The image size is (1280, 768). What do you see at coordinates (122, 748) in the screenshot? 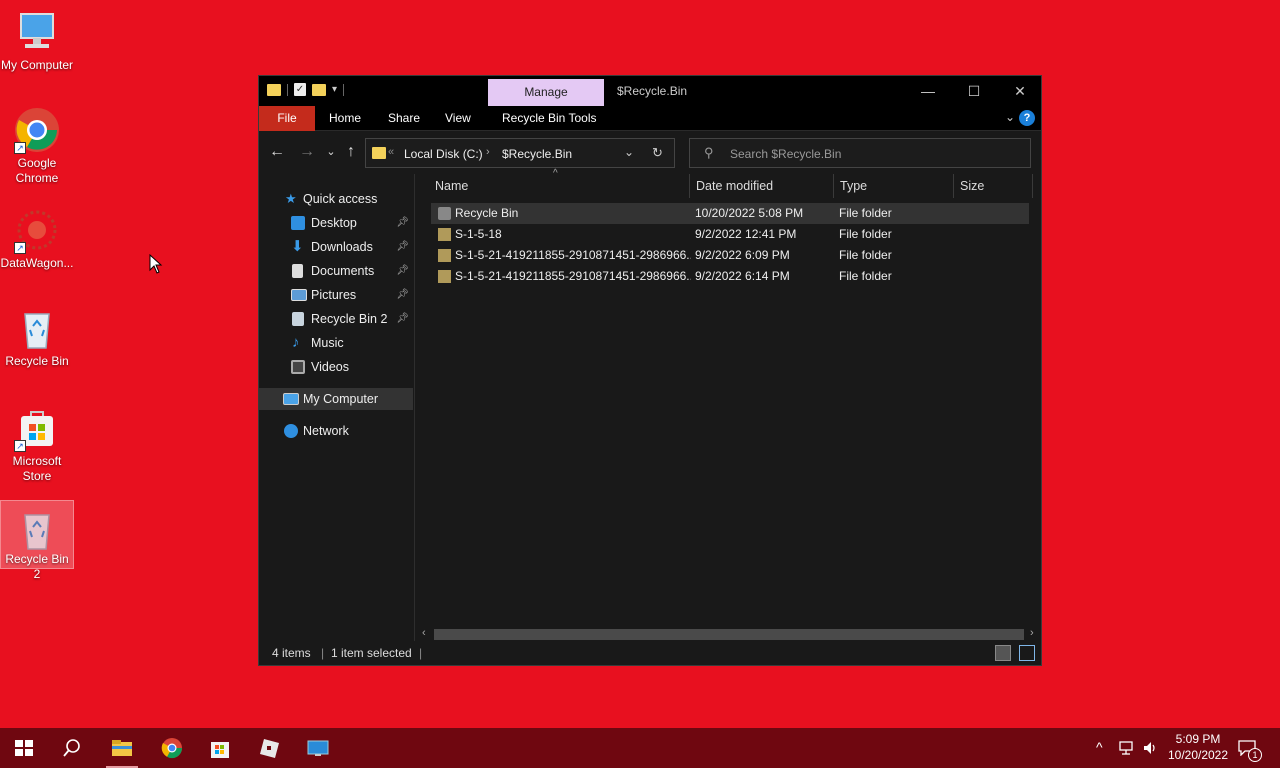
I see `taskbar-file-explorer` at bounding box center [122, 748].